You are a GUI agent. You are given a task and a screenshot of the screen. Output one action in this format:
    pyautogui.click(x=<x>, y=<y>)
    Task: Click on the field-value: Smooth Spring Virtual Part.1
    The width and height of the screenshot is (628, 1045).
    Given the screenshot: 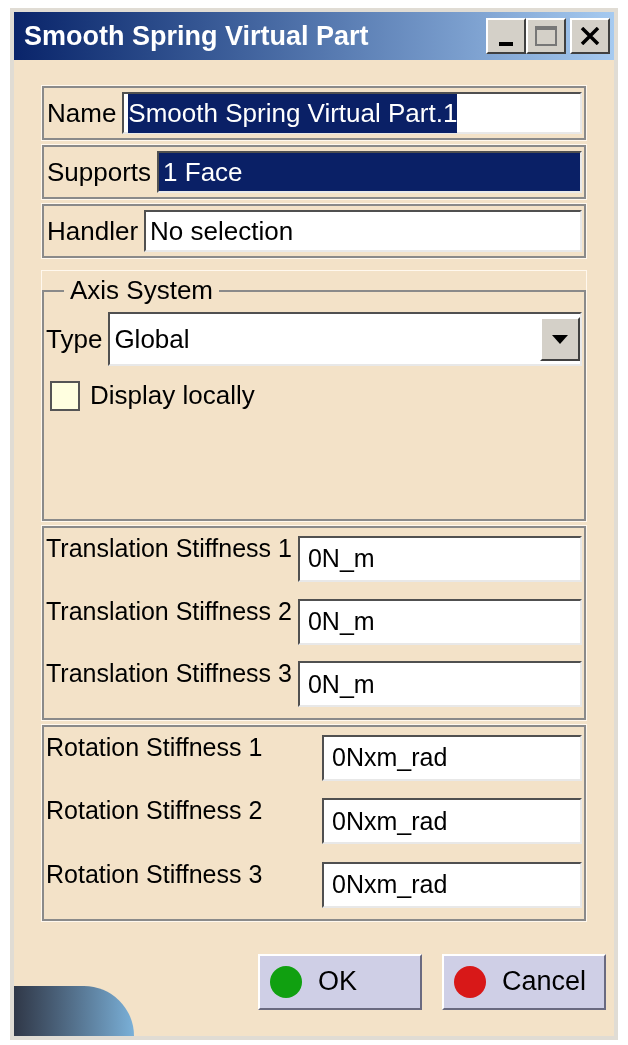 What is the action you would take?
    pyautogui.click(x=293, y=113)
    